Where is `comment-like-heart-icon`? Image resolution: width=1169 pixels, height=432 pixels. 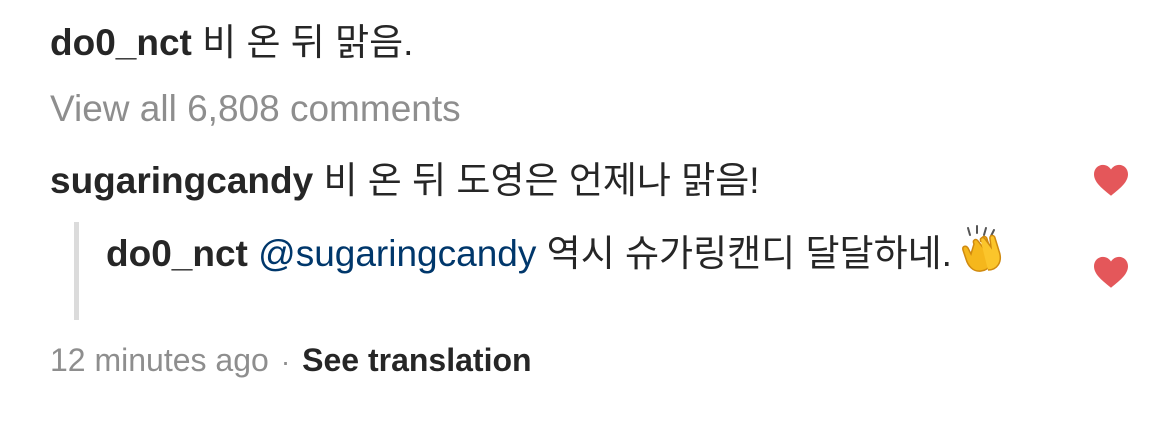
comment-like-heart-icon is located at coordinates (1111, 180).